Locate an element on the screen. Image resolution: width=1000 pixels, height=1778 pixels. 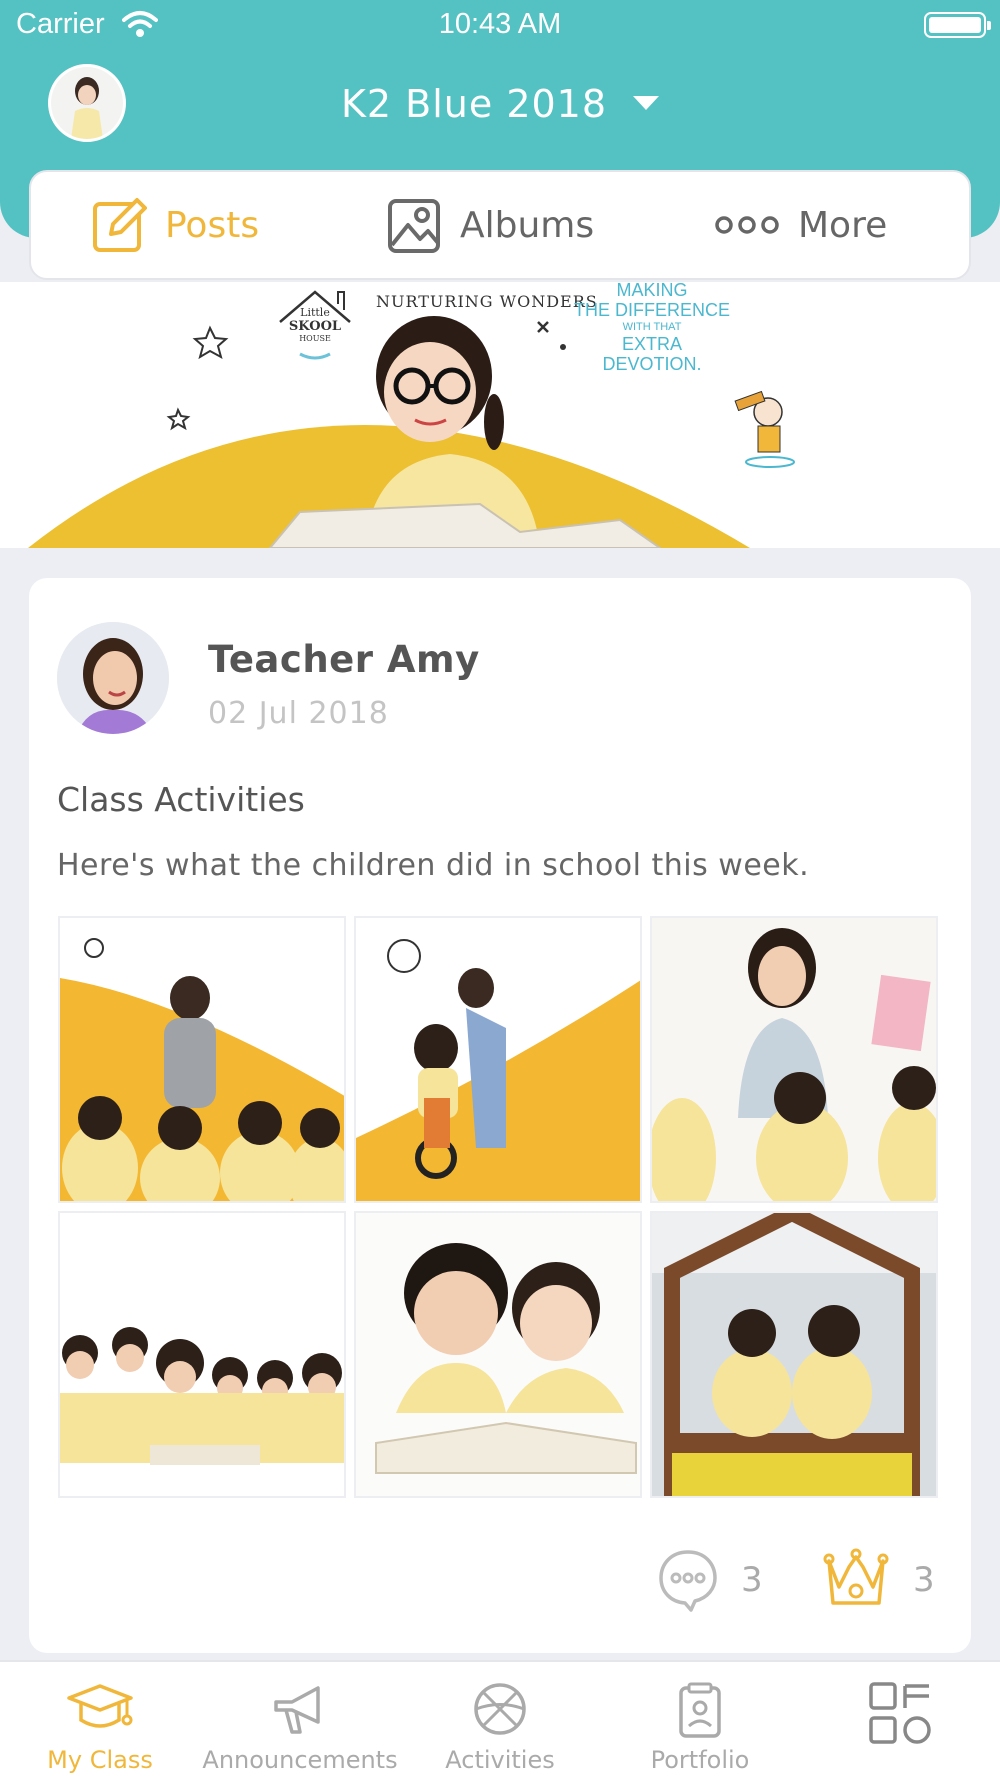
nav-activities-label: Activities is located at coordinates (500, 1760).